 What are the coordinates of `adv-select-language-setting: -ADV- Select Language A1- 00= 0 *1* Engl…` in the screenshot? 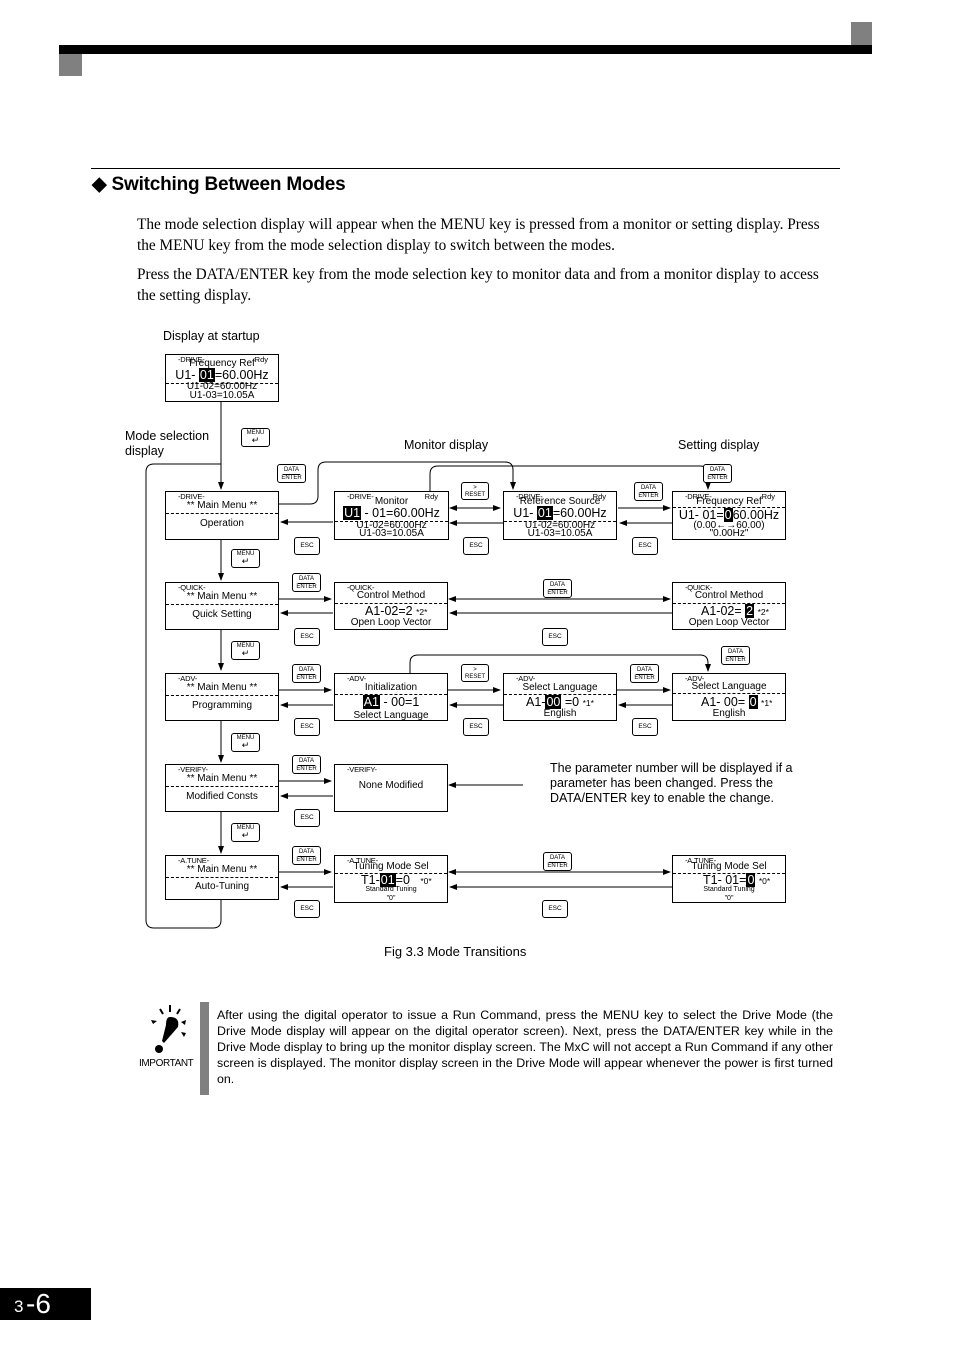 It's located at (729, 697).